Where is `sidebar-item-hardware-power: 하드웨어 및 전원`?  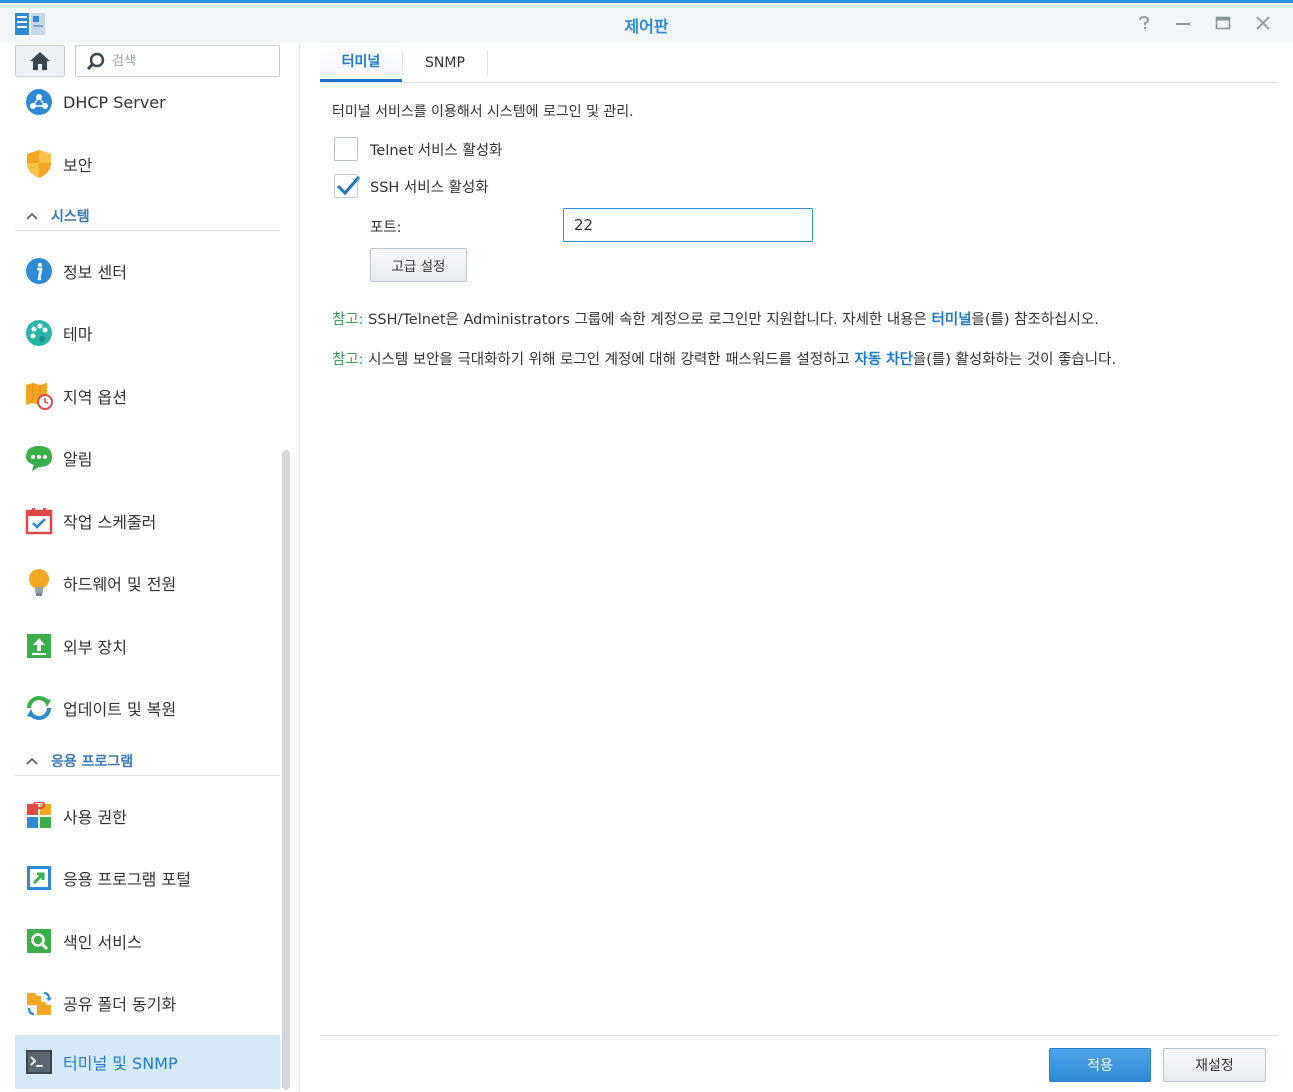 sidebar-item-hardware-power: 하드웨어 및 전원 is located at coordinates (147, 583).